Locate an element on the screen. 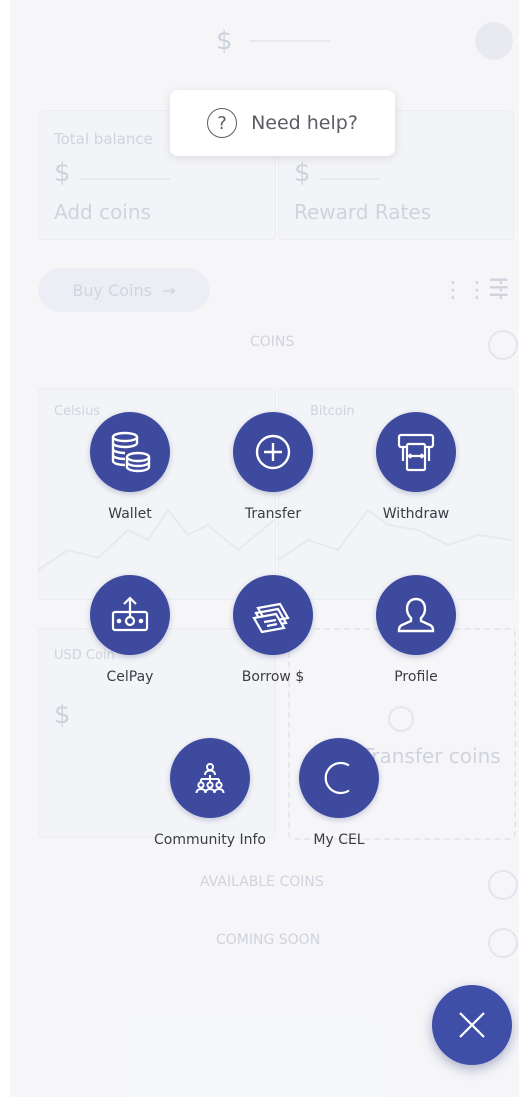 This screenshot has width=529, height=1097. withdraw-button: Withdraw is located at coordinates (416, 467).